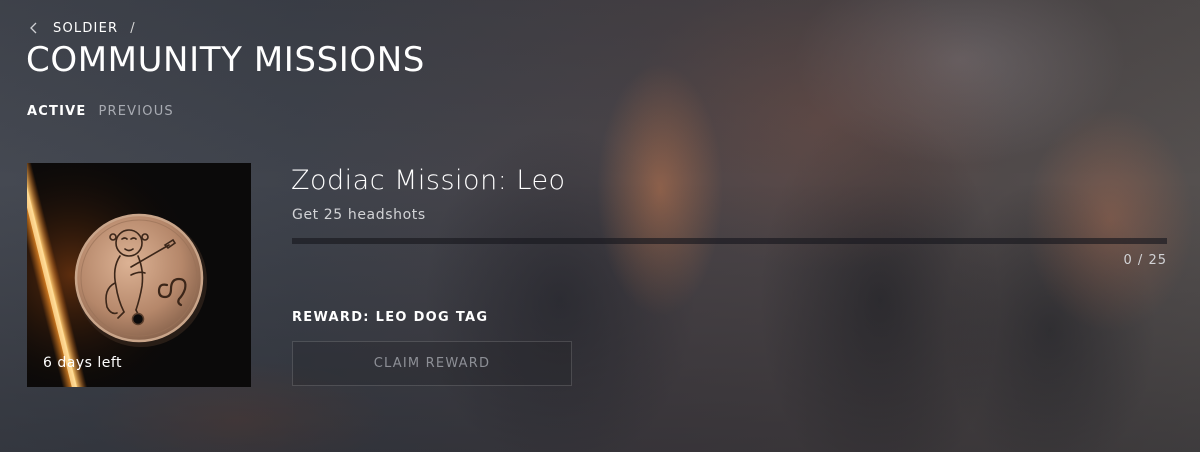 This screenshot has height=452, width=1200. What do you see at coordinates (359, 215) in the screenshot?
I see `mission-description: Get 25 headshots` at bounding box center [359, 215].